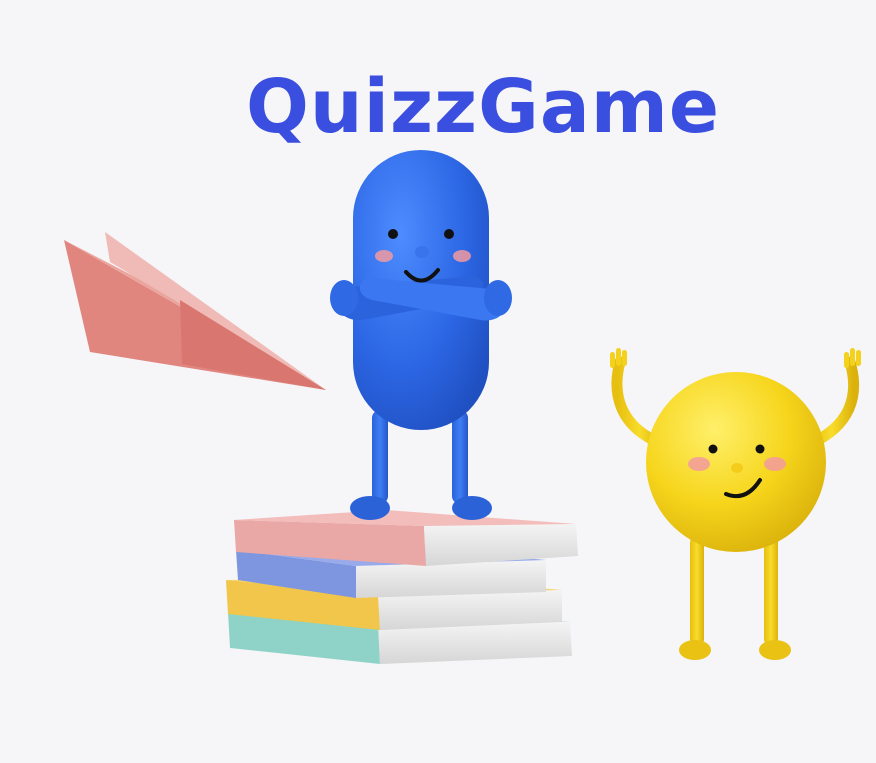  Describe the element at coordinates (195, 311) in the screenshot. I see `paper-plane-icon` at that location.